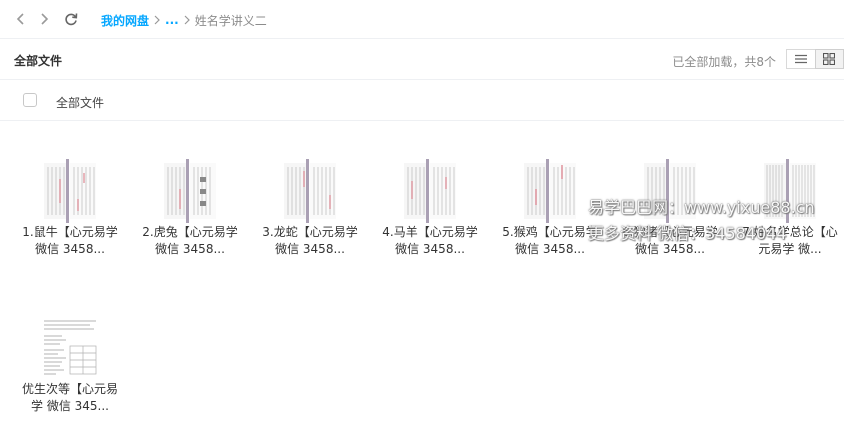 The image size is (844, 441). What do you see at coordinates (422, 101) in the screenshot?
I see `select-all-row: 全部文件` at bounding box center [422, 101].